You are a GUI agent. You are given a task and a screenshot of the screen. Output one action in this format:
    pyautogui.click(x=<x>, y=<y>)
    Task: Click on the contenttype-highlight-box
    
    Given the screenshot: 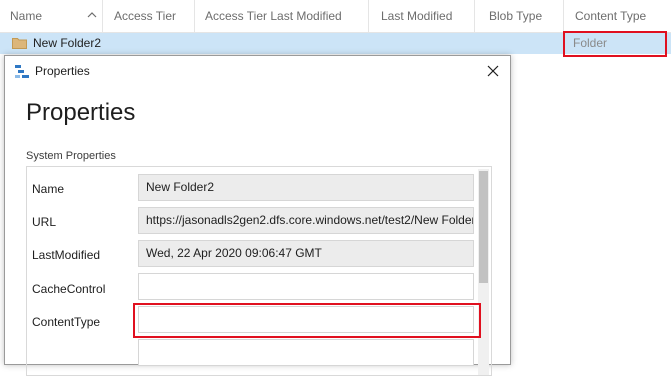 What is the action you would take?
    pyautogui.click(x=307, y=320)
    